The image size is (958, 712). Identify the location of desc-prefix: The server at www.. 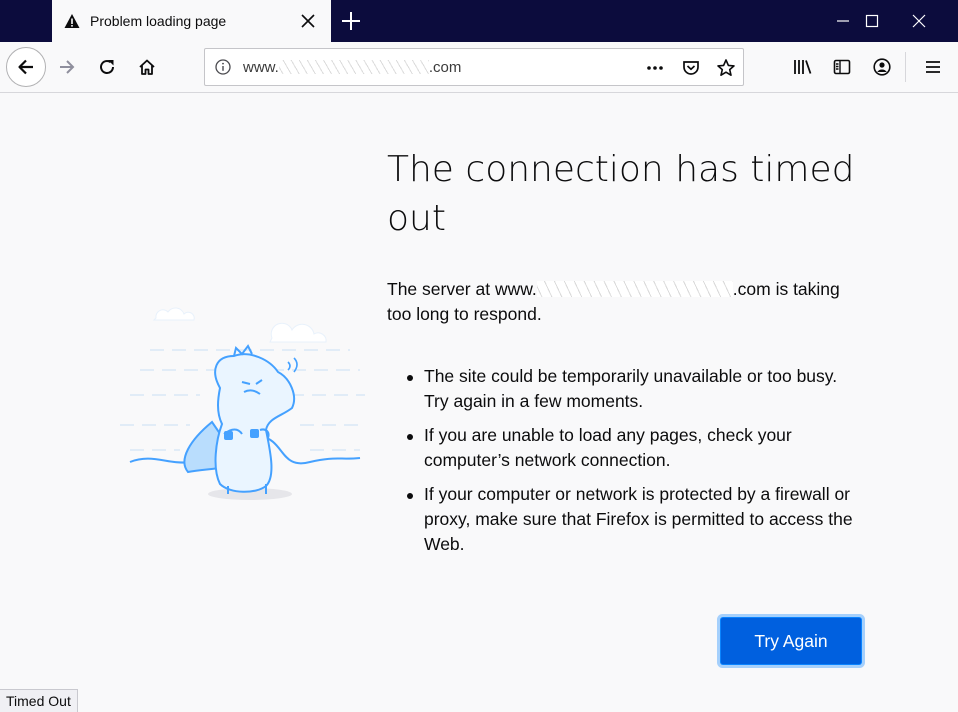
(462, 289).